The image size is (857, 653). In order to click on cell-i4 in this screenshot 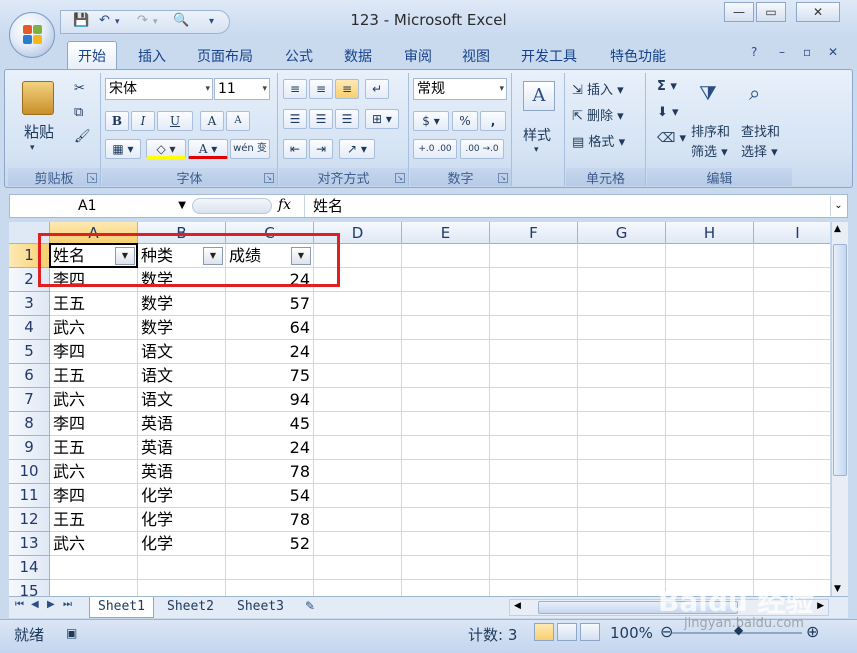, I will do `click(792, 328)`.